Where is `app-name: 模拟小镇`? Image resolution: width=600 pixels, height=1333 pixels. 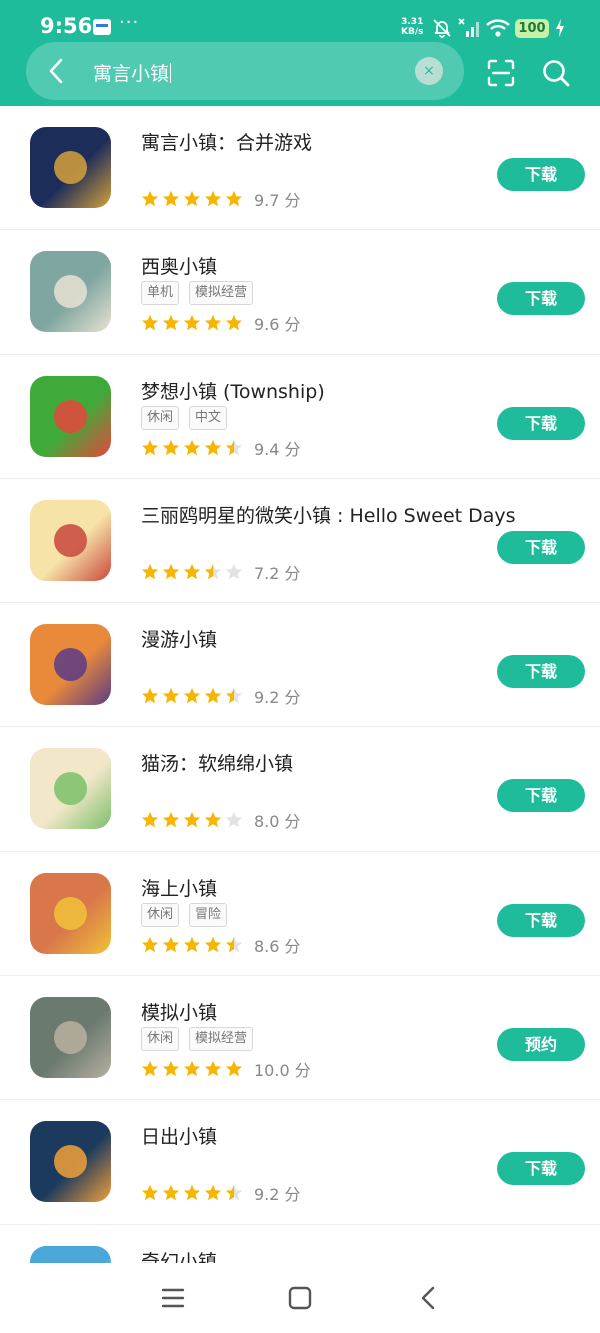
app-name: 模拟小镇 is located at coordinates (179, 1011).